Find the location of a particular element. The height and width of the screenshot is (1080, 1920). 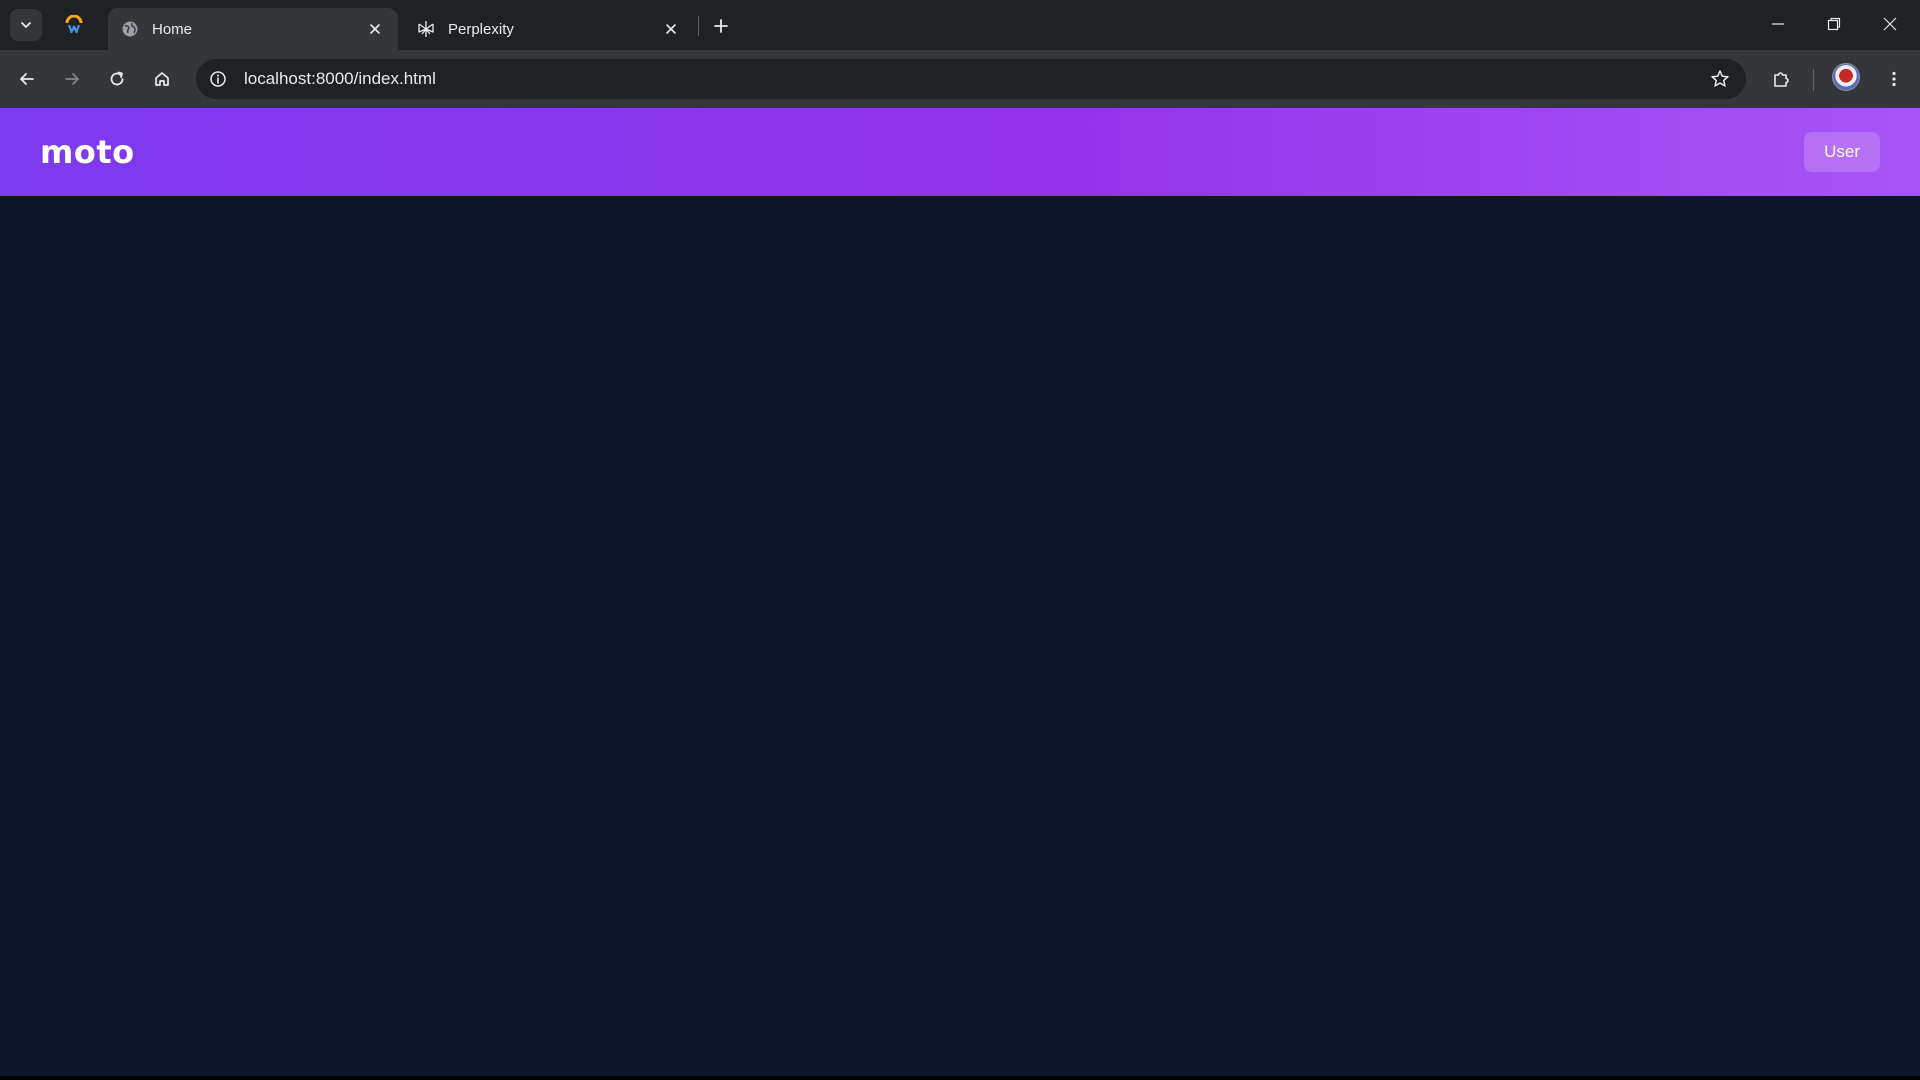

star-icon is located at coordinates (1720, 78).